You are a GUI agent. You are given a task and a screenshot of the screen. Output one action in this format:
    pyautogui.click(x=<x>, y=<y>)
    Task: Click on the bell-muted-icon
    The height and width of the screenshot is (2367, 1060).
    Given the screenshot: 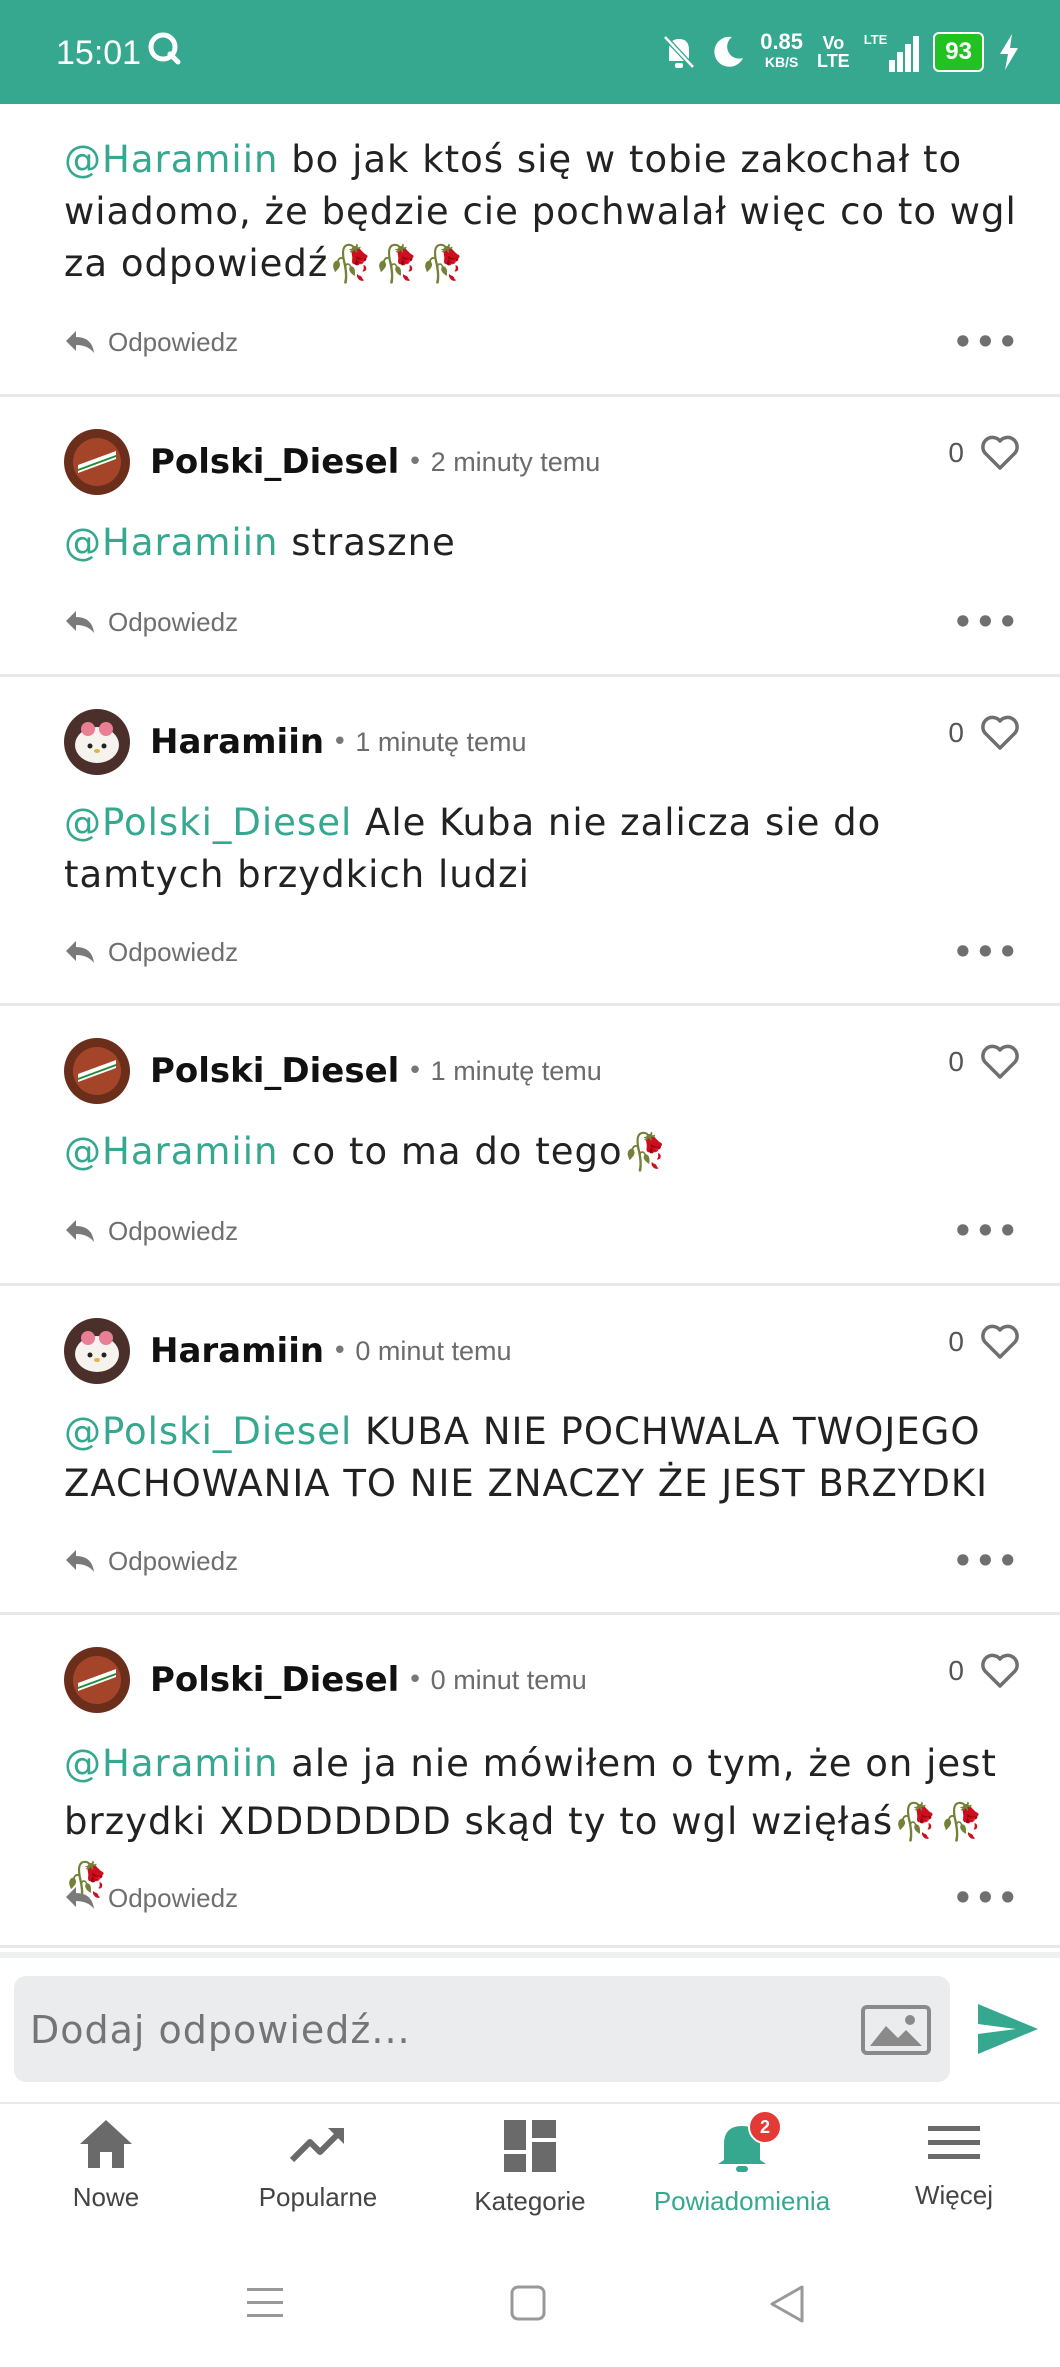 What is the action you would take?
    pyautogui.click(x=679, y=52)
    